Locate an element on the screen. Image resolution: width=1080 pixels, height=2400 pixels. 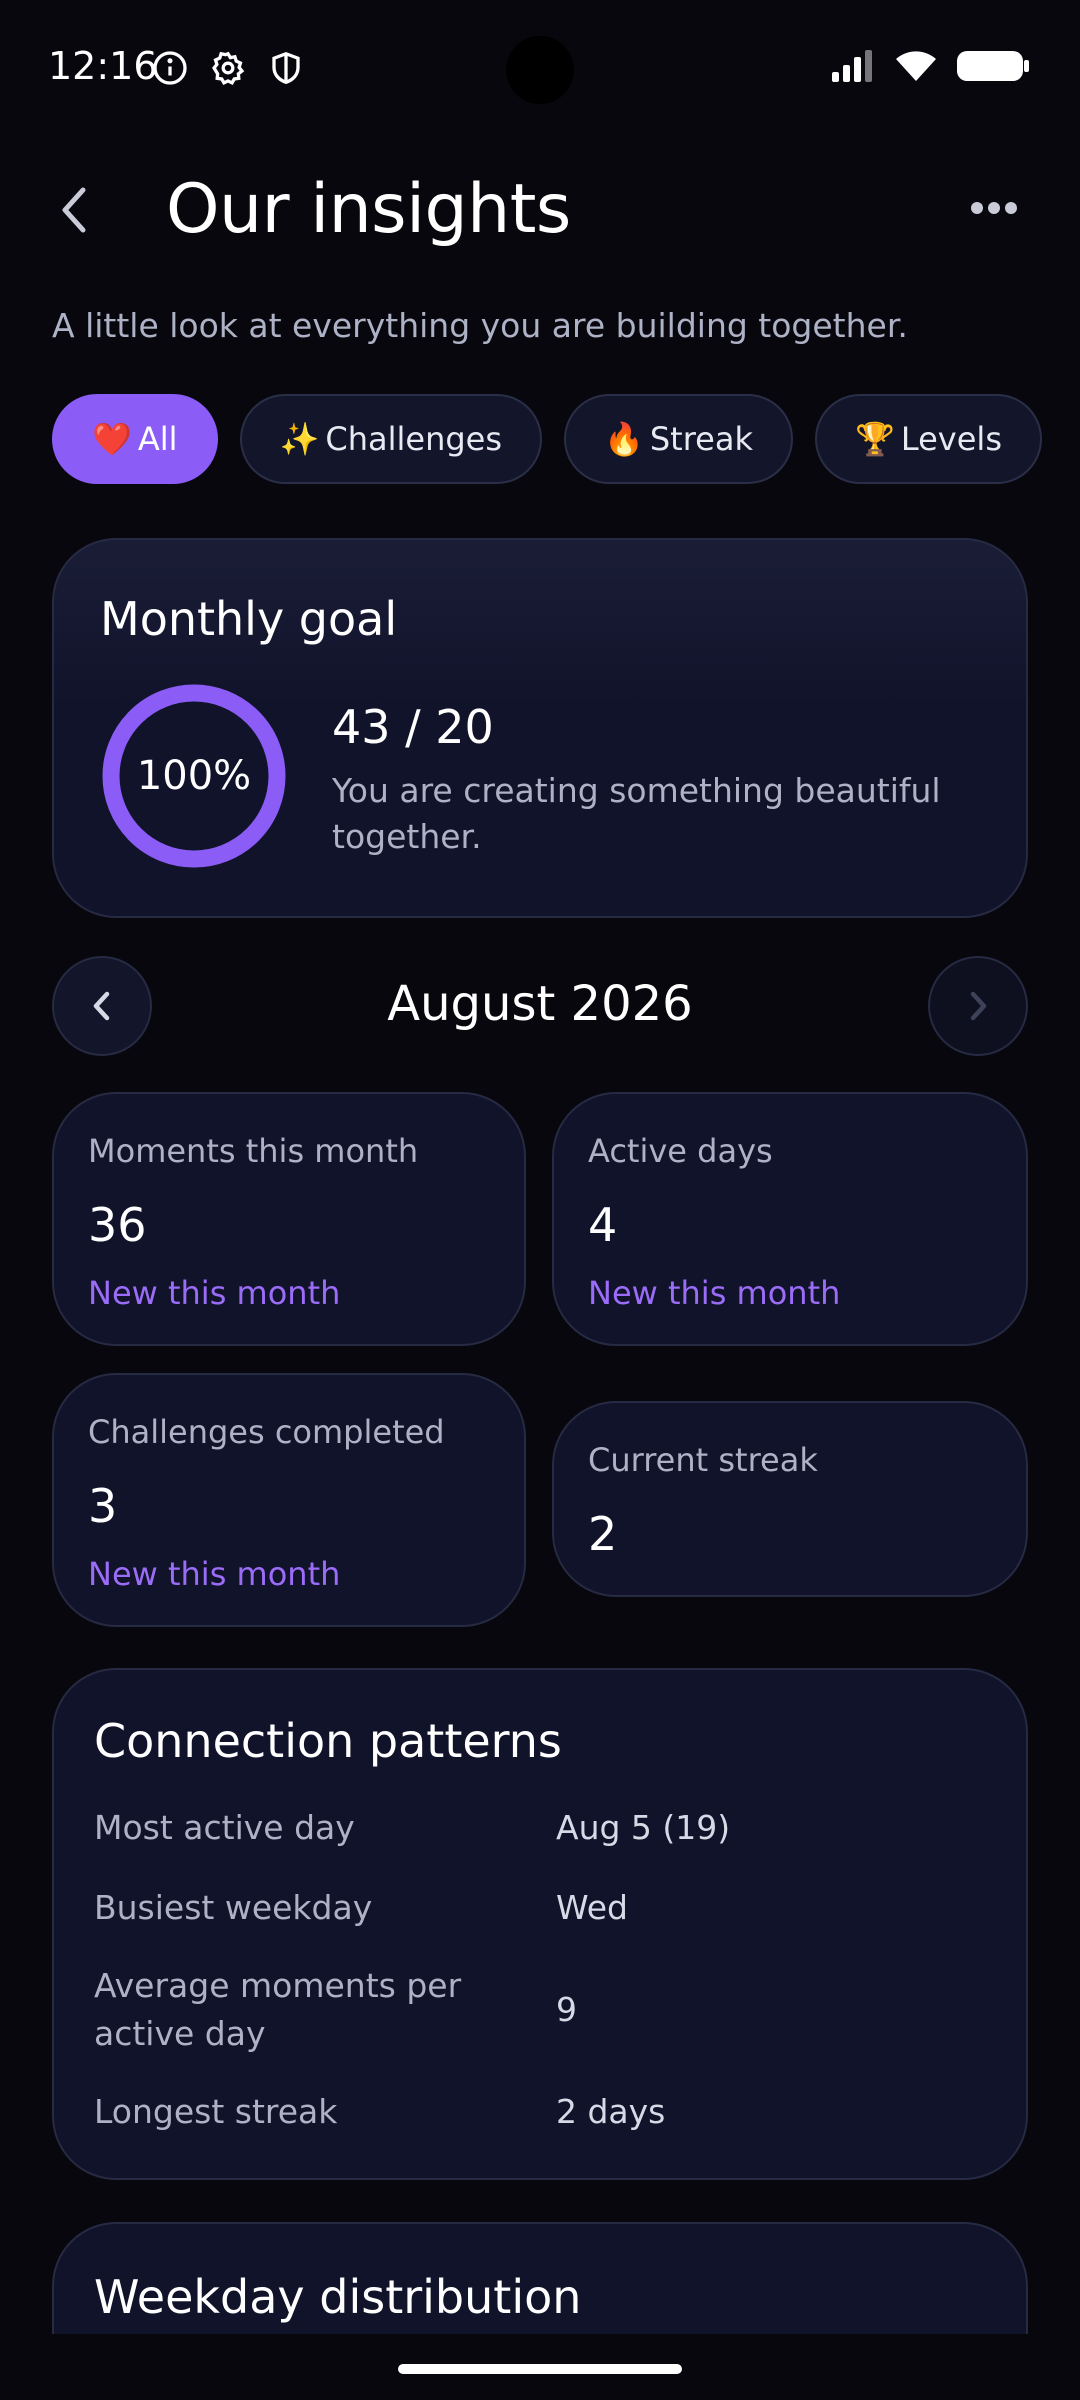
more-dots-icon is located at coordinates (994, 208).